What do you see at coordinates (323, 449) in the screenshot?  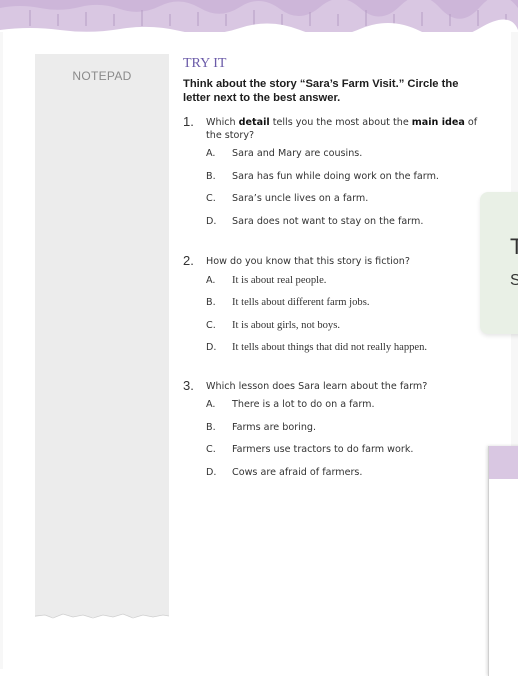 I see `option-text: Farmers use tractors to do farm work.` at bounding box center [323, 449].